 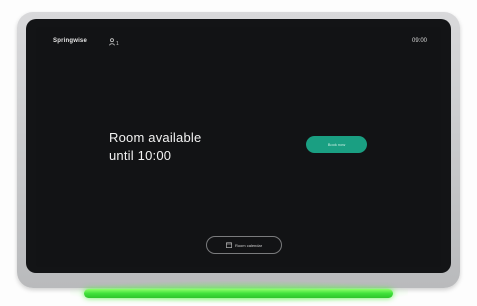 I want to click on availability-until: until 10:00, so click(x=140, y=155).